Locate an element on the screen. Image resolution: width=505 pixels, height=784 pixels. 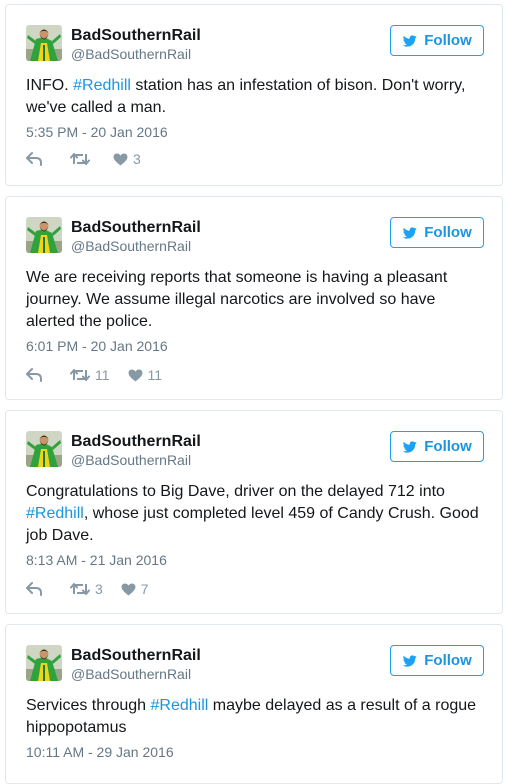
tweet-text-part: INFO. is located at coordinates (50, 85).